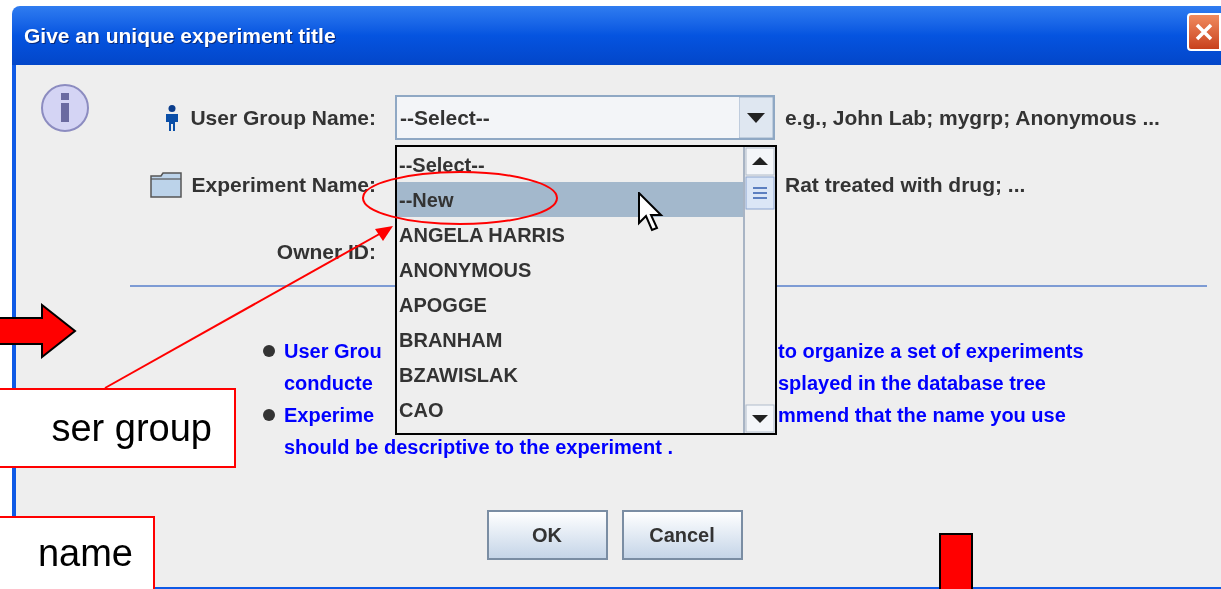  Describe the element at coordinates (570, 304) in the screenshot. I see `dropdown-item: APOGGE` at that location.